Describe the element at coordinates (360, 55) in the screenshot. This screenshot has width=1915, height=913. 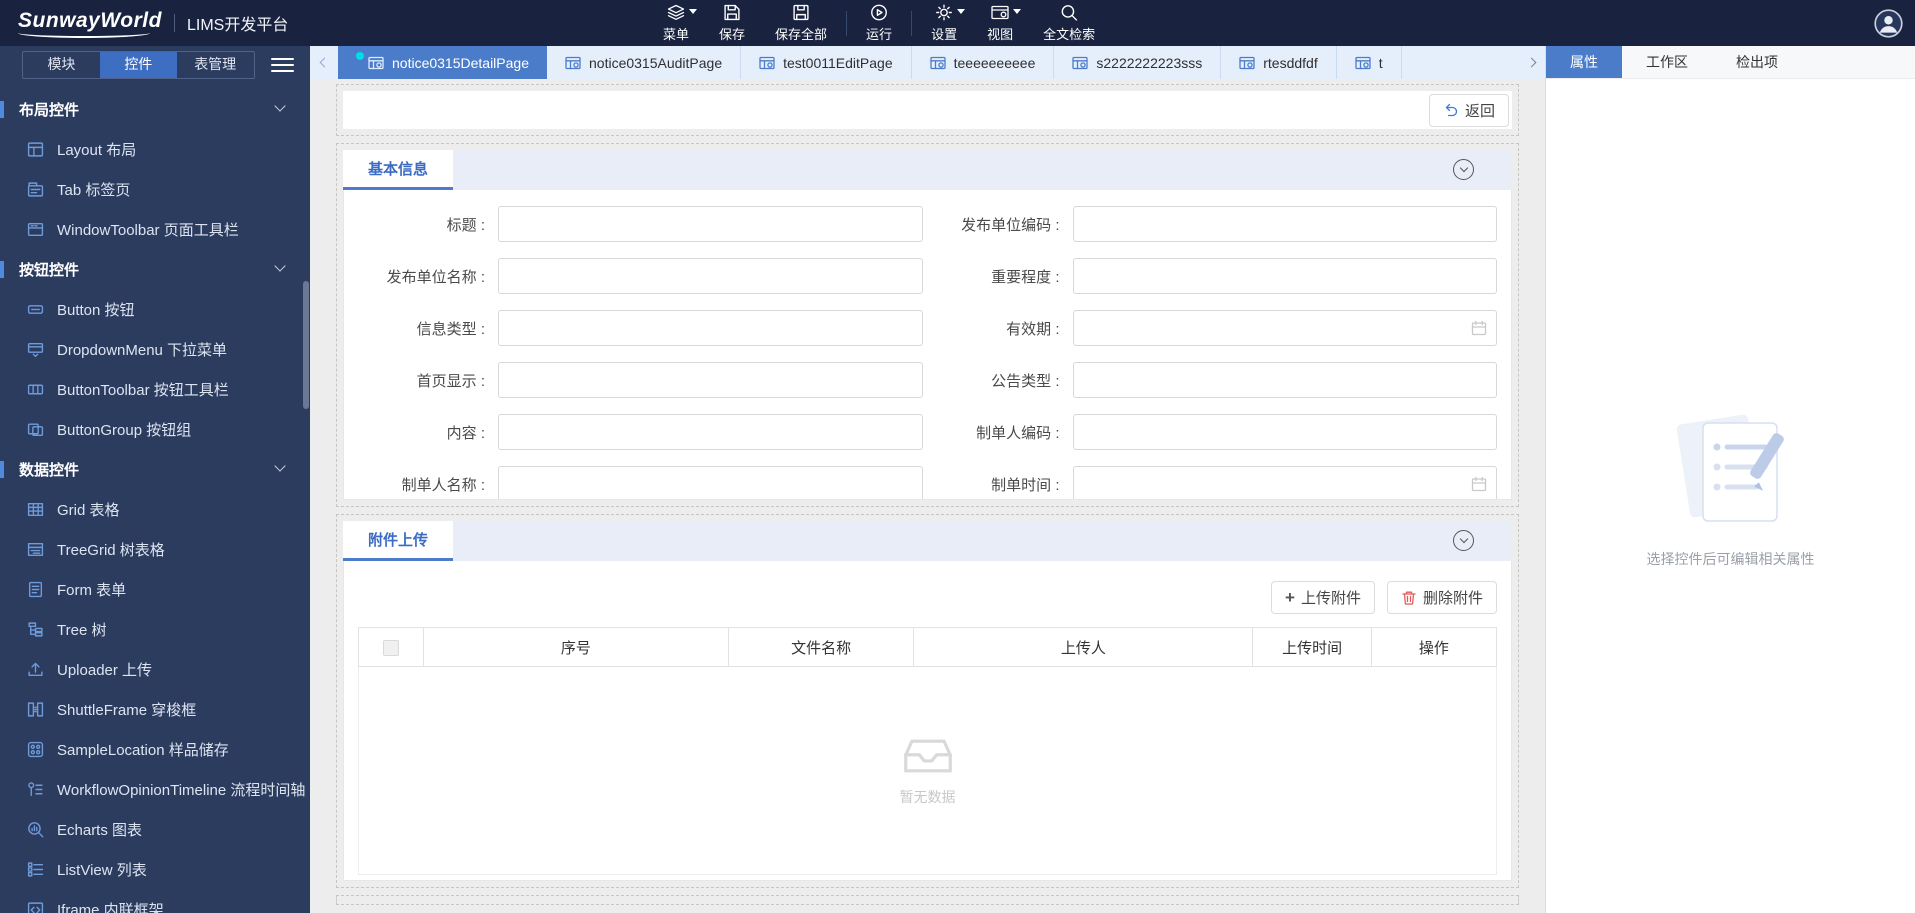
I see `modified-dot` at that location.